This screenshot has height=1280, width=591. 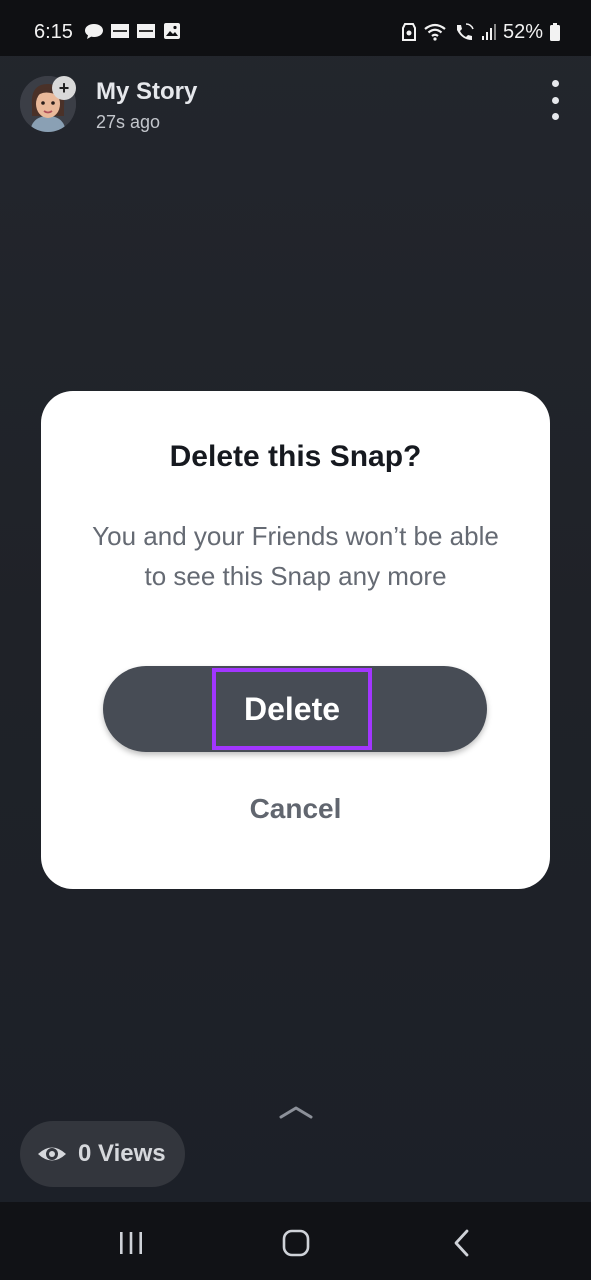 I want to click on cancel-button: Cancel, so click(x=295, y=809).